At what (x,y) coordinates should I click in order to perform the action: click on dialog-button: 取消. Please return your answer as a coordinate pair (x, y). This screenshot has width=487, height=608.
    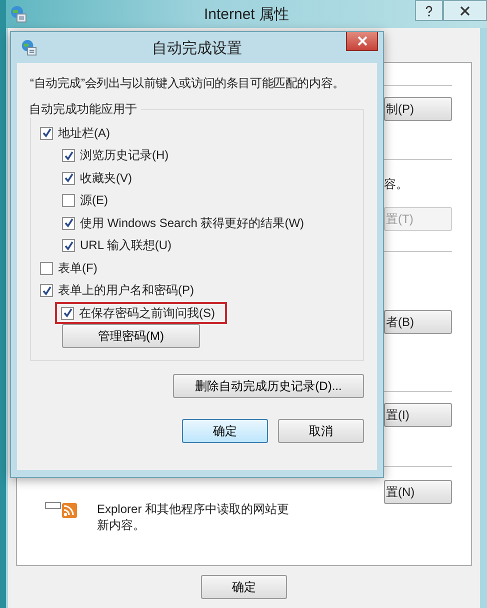
    Looking at the image, I should click on (321, 431).